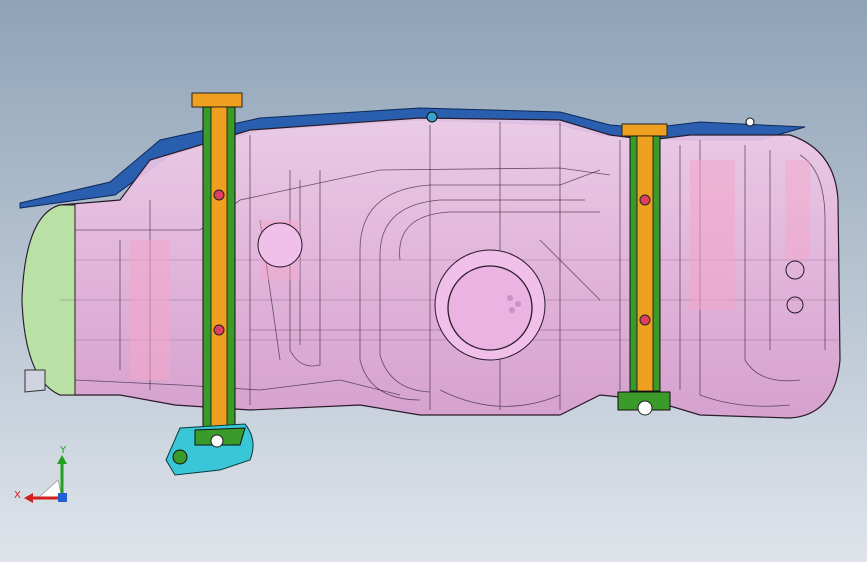  What do you see at coordinates (432, 117) in the screenshot?
I see `top-fitting` at bounding box center [432, 117].